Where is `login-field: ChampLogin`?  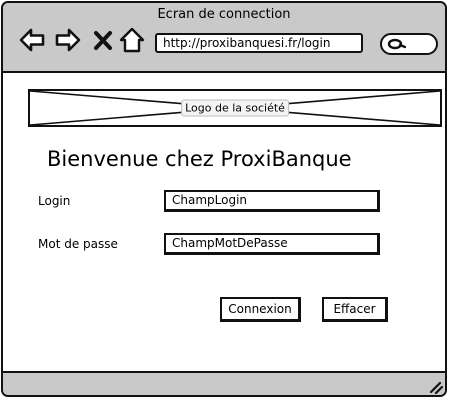 login-field: ChampLogin is located at coordinates (272, 201).